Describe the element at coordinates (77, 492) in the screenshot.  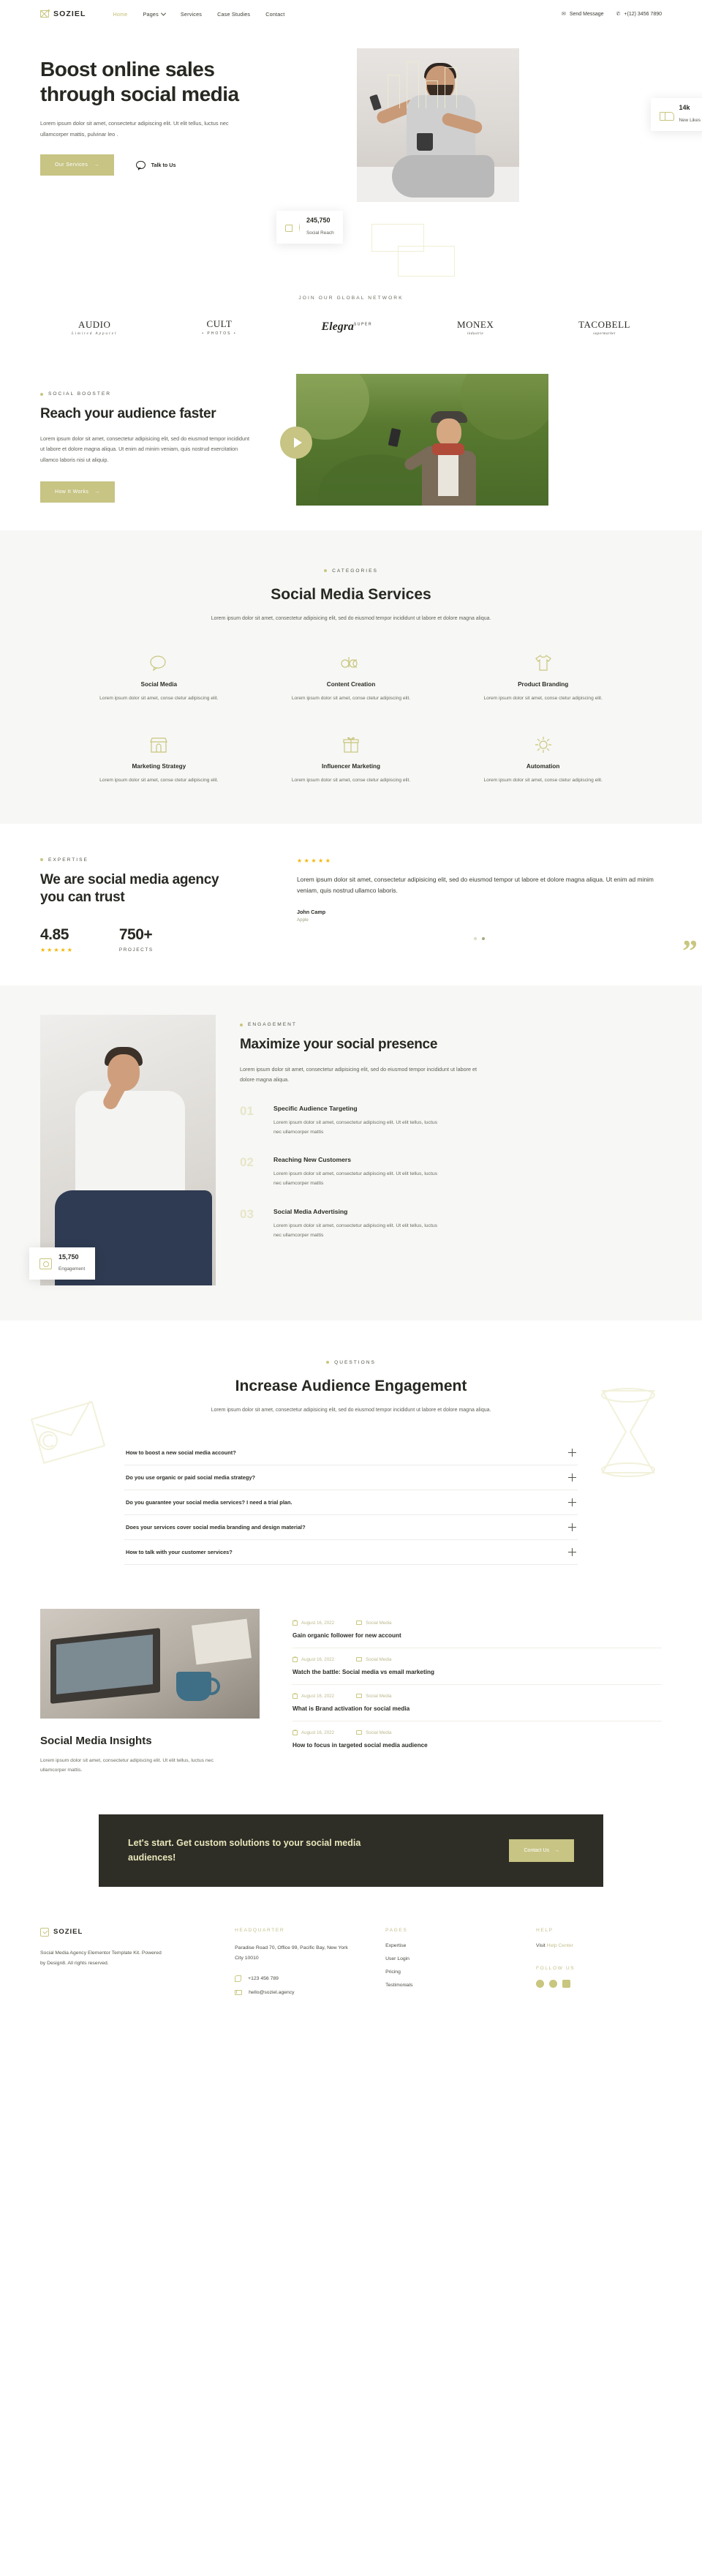
I see `how-it-works-button: How It Works →` at that location.